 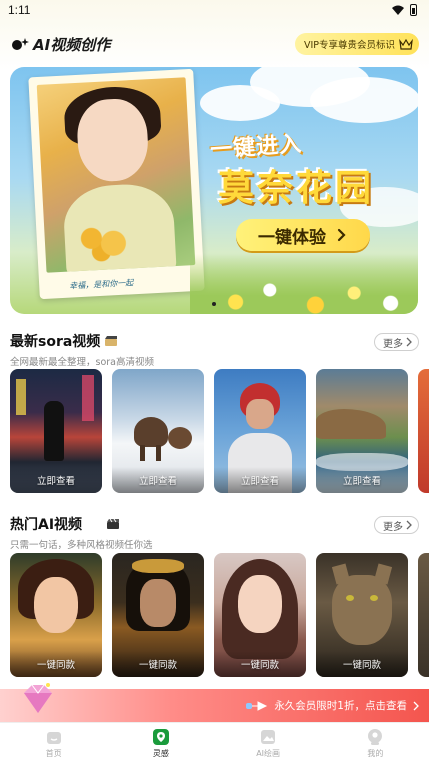 What do you see at coordinates (101, 284) in the screenshot?
I see `photo-caption: 幸福，是和你一起` at bounding box center [101, 284].